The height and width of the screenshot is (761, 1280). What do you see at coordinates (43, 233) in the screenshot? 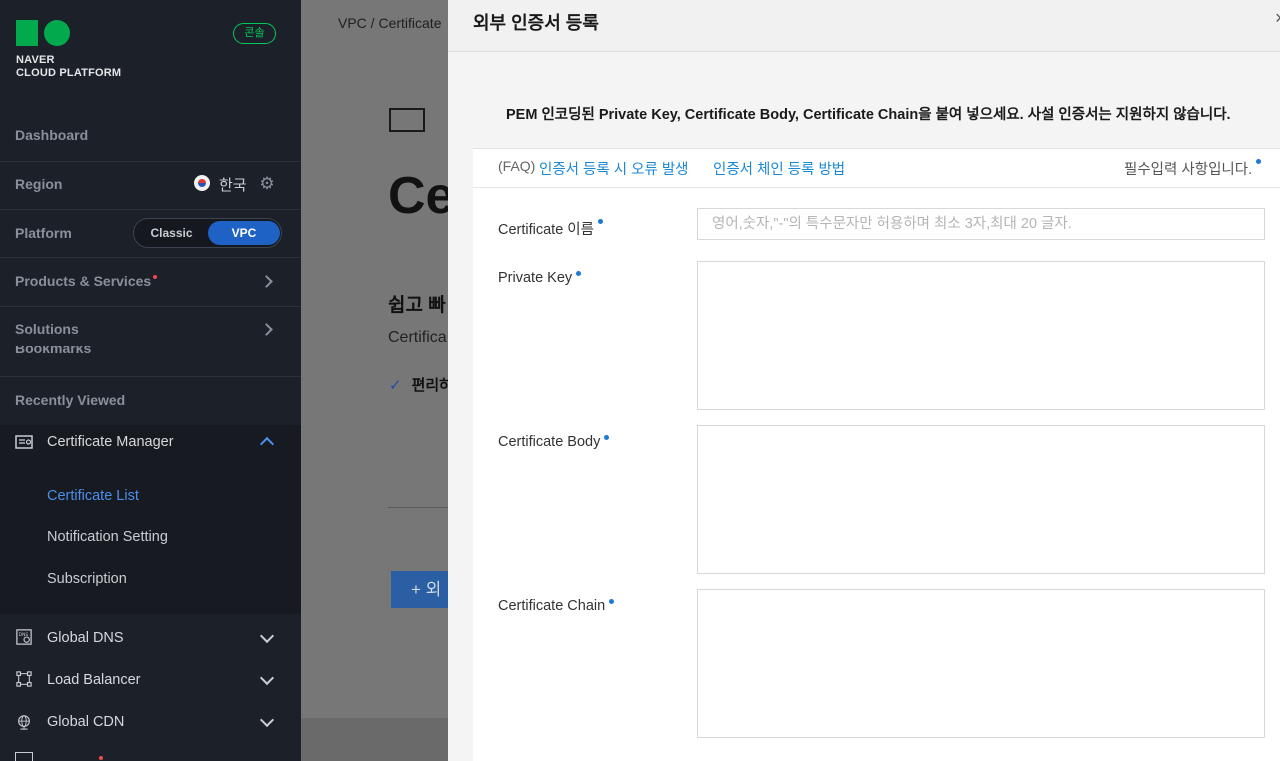
I see `platform-label: Platform` at bounding box center [43, 233].